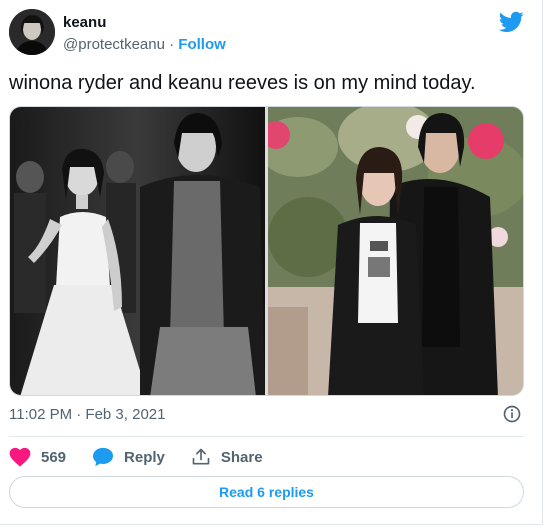 This screenshot has width=549, height=531. I want to click on avatar, so click(32, 32).